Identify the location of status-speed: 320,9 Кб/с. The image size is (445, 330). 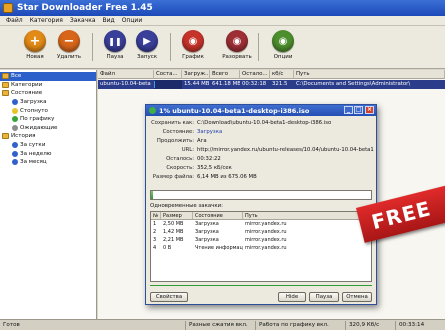
(370, 325).